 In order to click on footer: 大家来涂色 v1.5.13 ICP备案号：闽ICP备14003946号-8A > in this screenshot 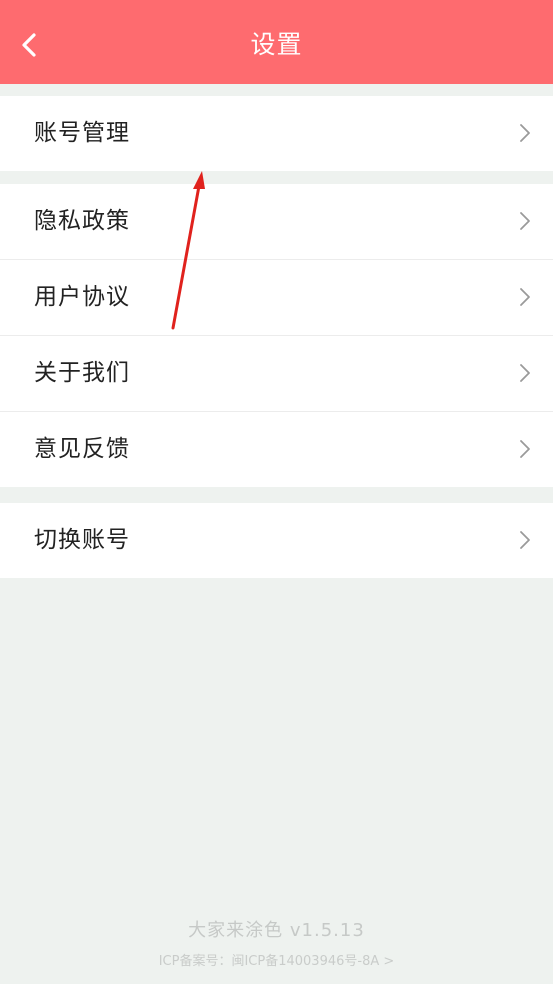, I will do `click(276, 950)`.